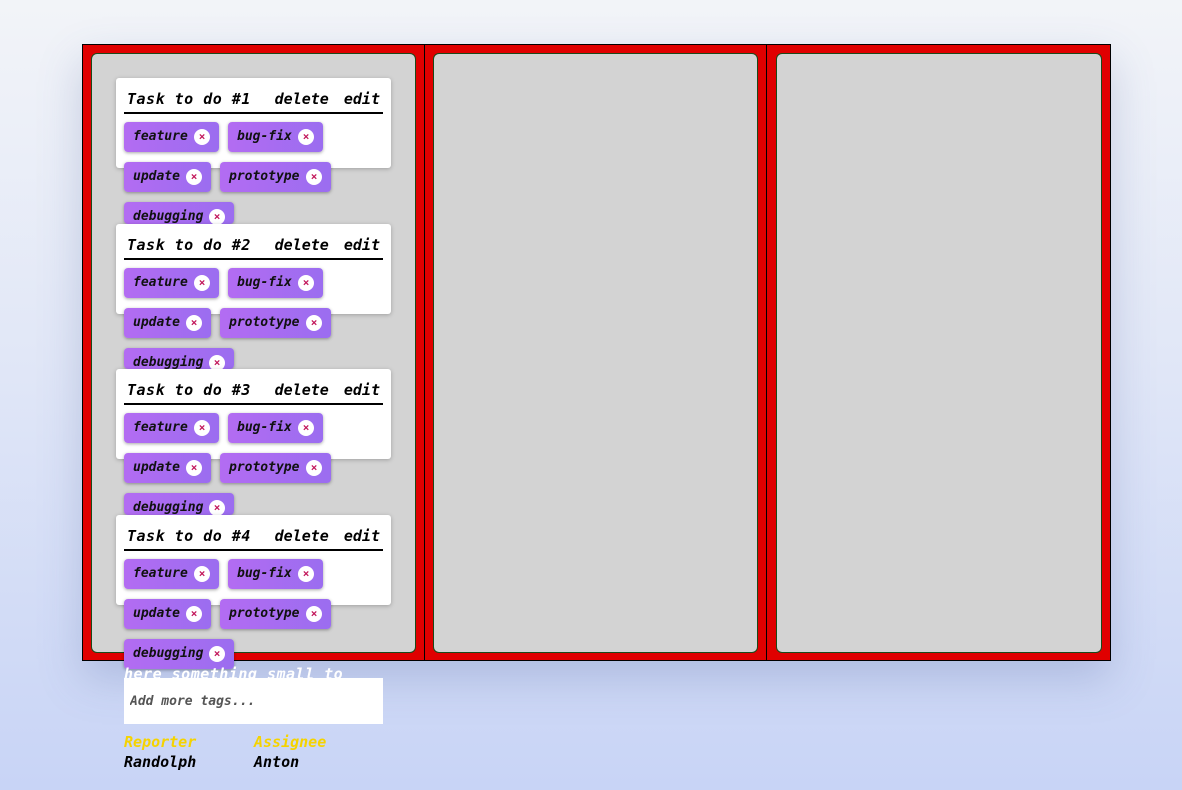 Image resolution: width=1182 pixels, height=790 pixels. What do you see at coordinates (189, 99) in the screenshot?
I see `card-title: Task to do #1` at bounding box center [189, 99].